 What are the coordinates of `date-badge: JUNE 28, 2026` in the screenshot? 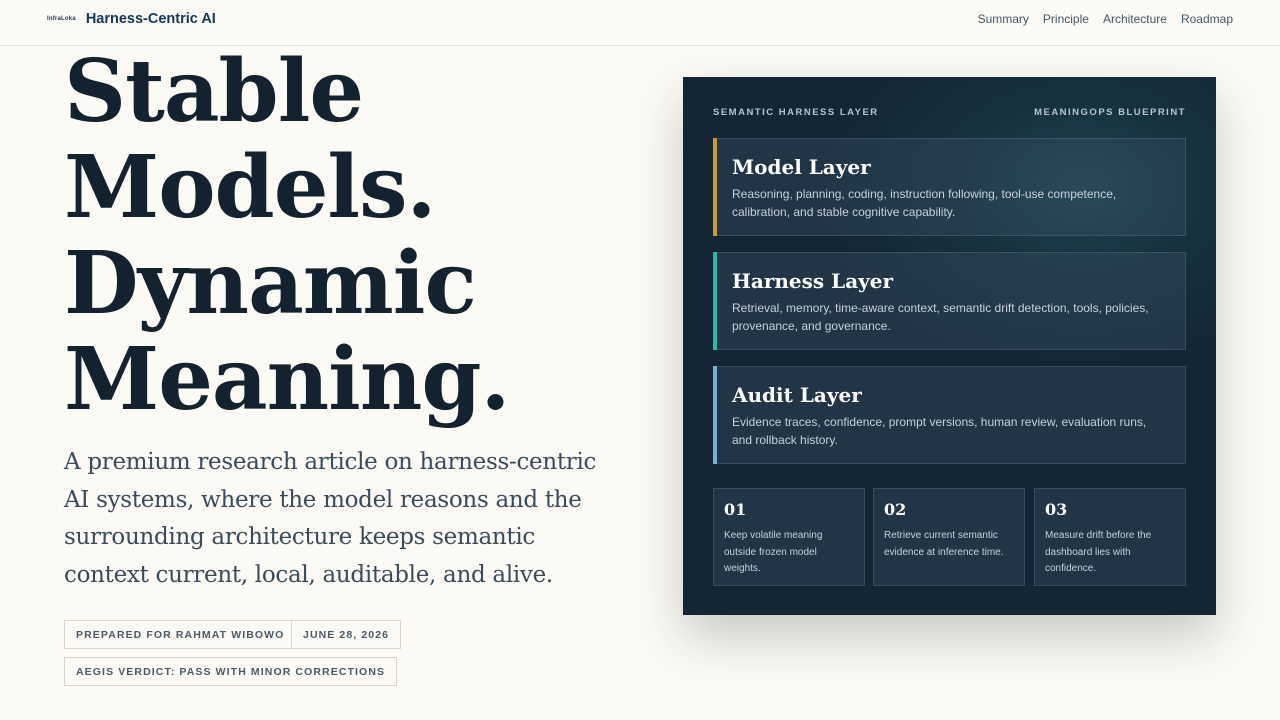 It's located at (346, 634).